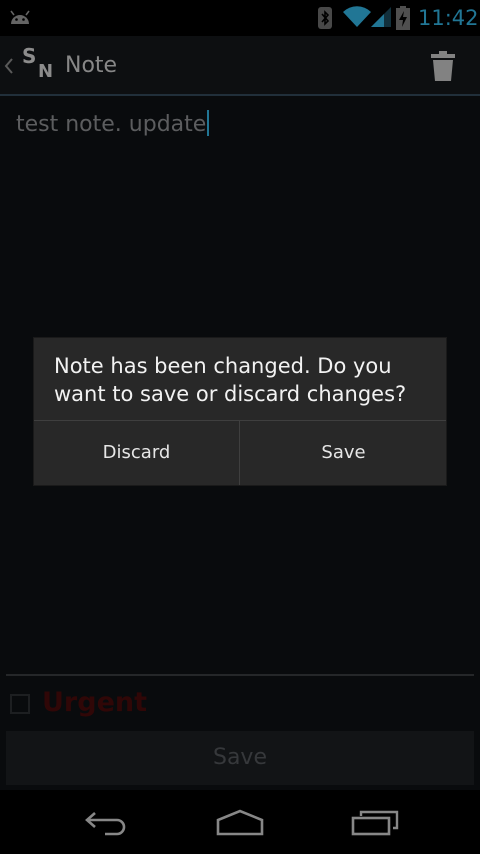  What do you see at coordinates (136, 453) in the screenshot?
I see `discard-button: Discard` at bounding box center [136, 453].